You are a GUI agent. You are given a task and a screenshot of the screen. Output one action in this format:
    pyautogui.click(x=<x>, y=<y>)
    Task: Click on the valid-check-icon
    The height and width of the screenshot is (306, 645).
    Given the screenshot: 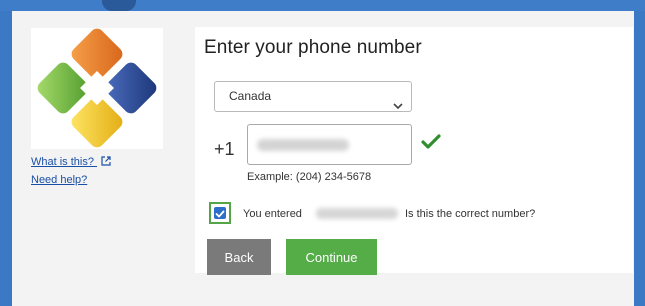 What is the action you would take?
    pyautogui.click(x=431, y=144)
    